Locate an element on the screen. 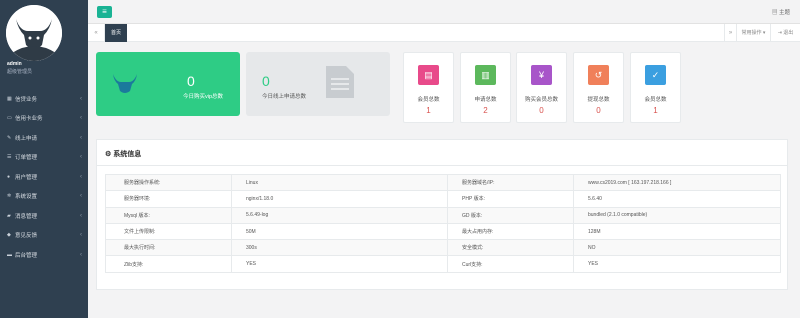  stat-value: 0 is located at coordinates (598, 110).